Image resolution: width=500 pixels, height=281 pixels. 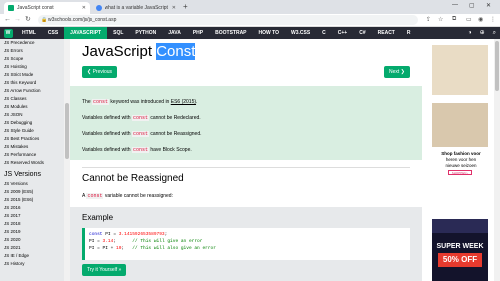 What do you see at coordinates (32, 67) in the screenshot?
I see `sidebar-item: JS Hoisting` at bounding box center [32, 67].